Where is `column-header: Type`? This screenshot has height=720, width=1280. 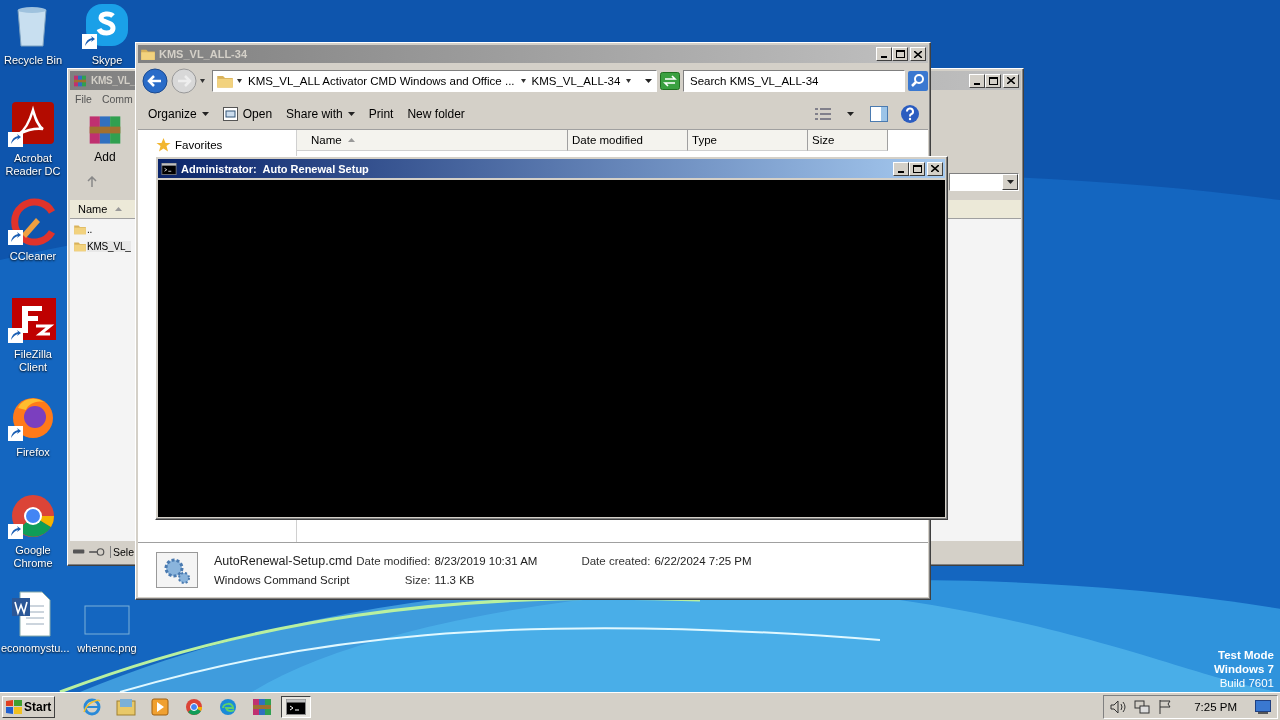
column-header: Type is located at coordinates (748, 140).